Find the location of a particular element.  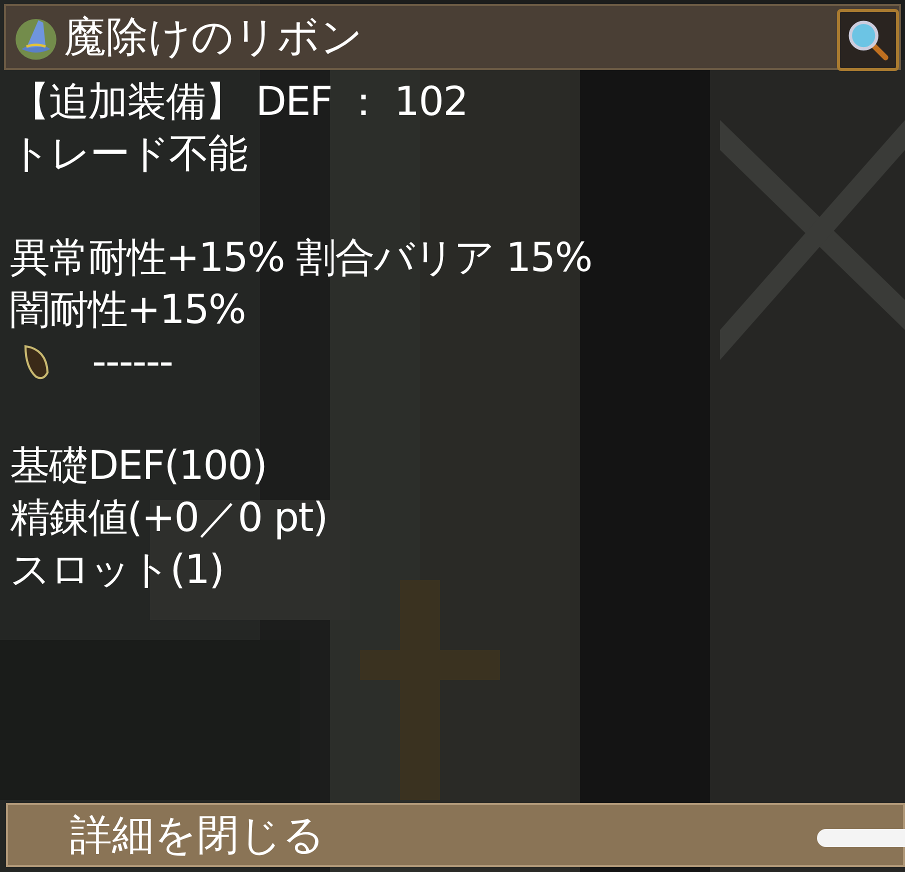

description-line: 闇耐性+15% is located at coordinates (128, 310).